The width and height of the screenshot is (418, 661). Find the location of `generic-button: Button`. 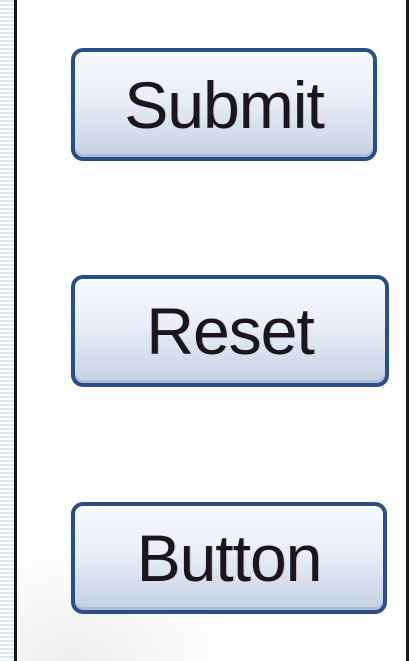

generic-button: Button is located at coordinates (229, 558).